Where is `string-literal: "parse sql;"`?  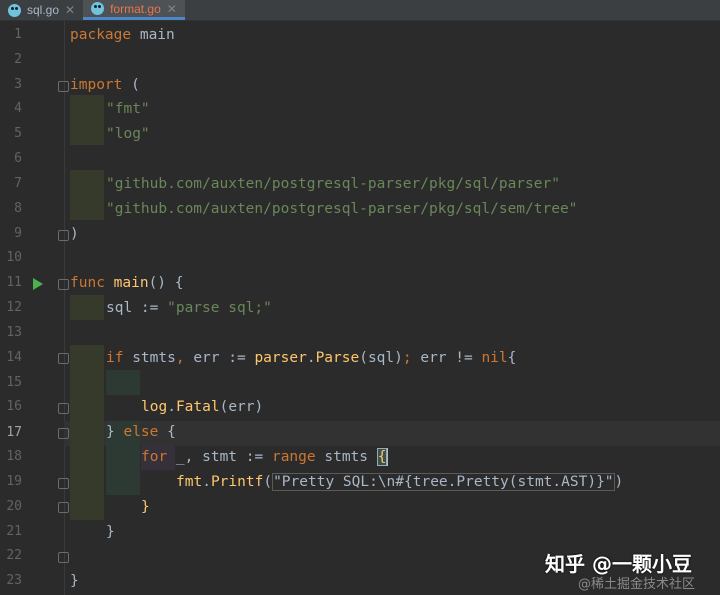
string-literal: "parse sql;" is located at coordinates (219, 308).